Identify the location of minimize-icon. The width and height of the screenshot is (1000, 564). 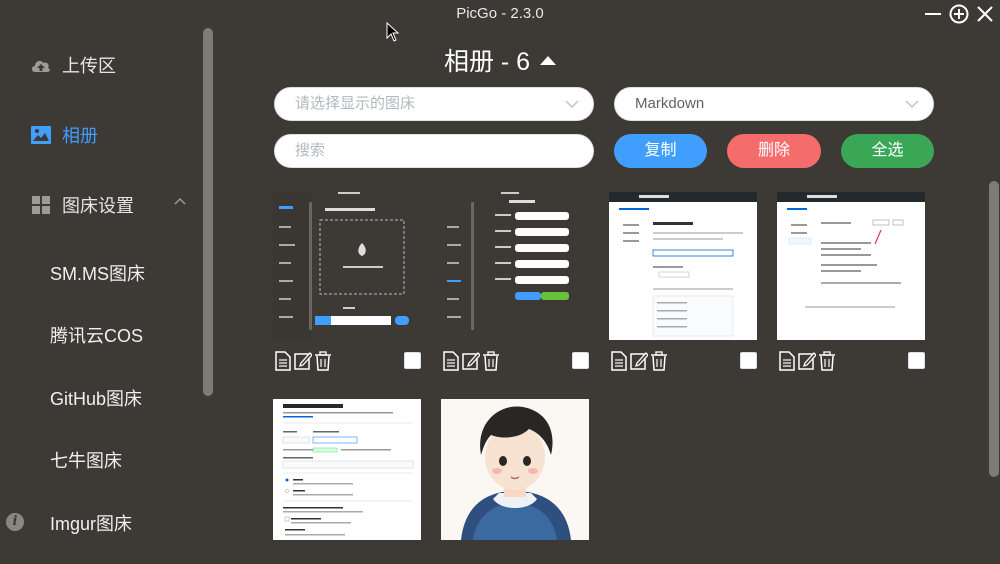
(933, 14).